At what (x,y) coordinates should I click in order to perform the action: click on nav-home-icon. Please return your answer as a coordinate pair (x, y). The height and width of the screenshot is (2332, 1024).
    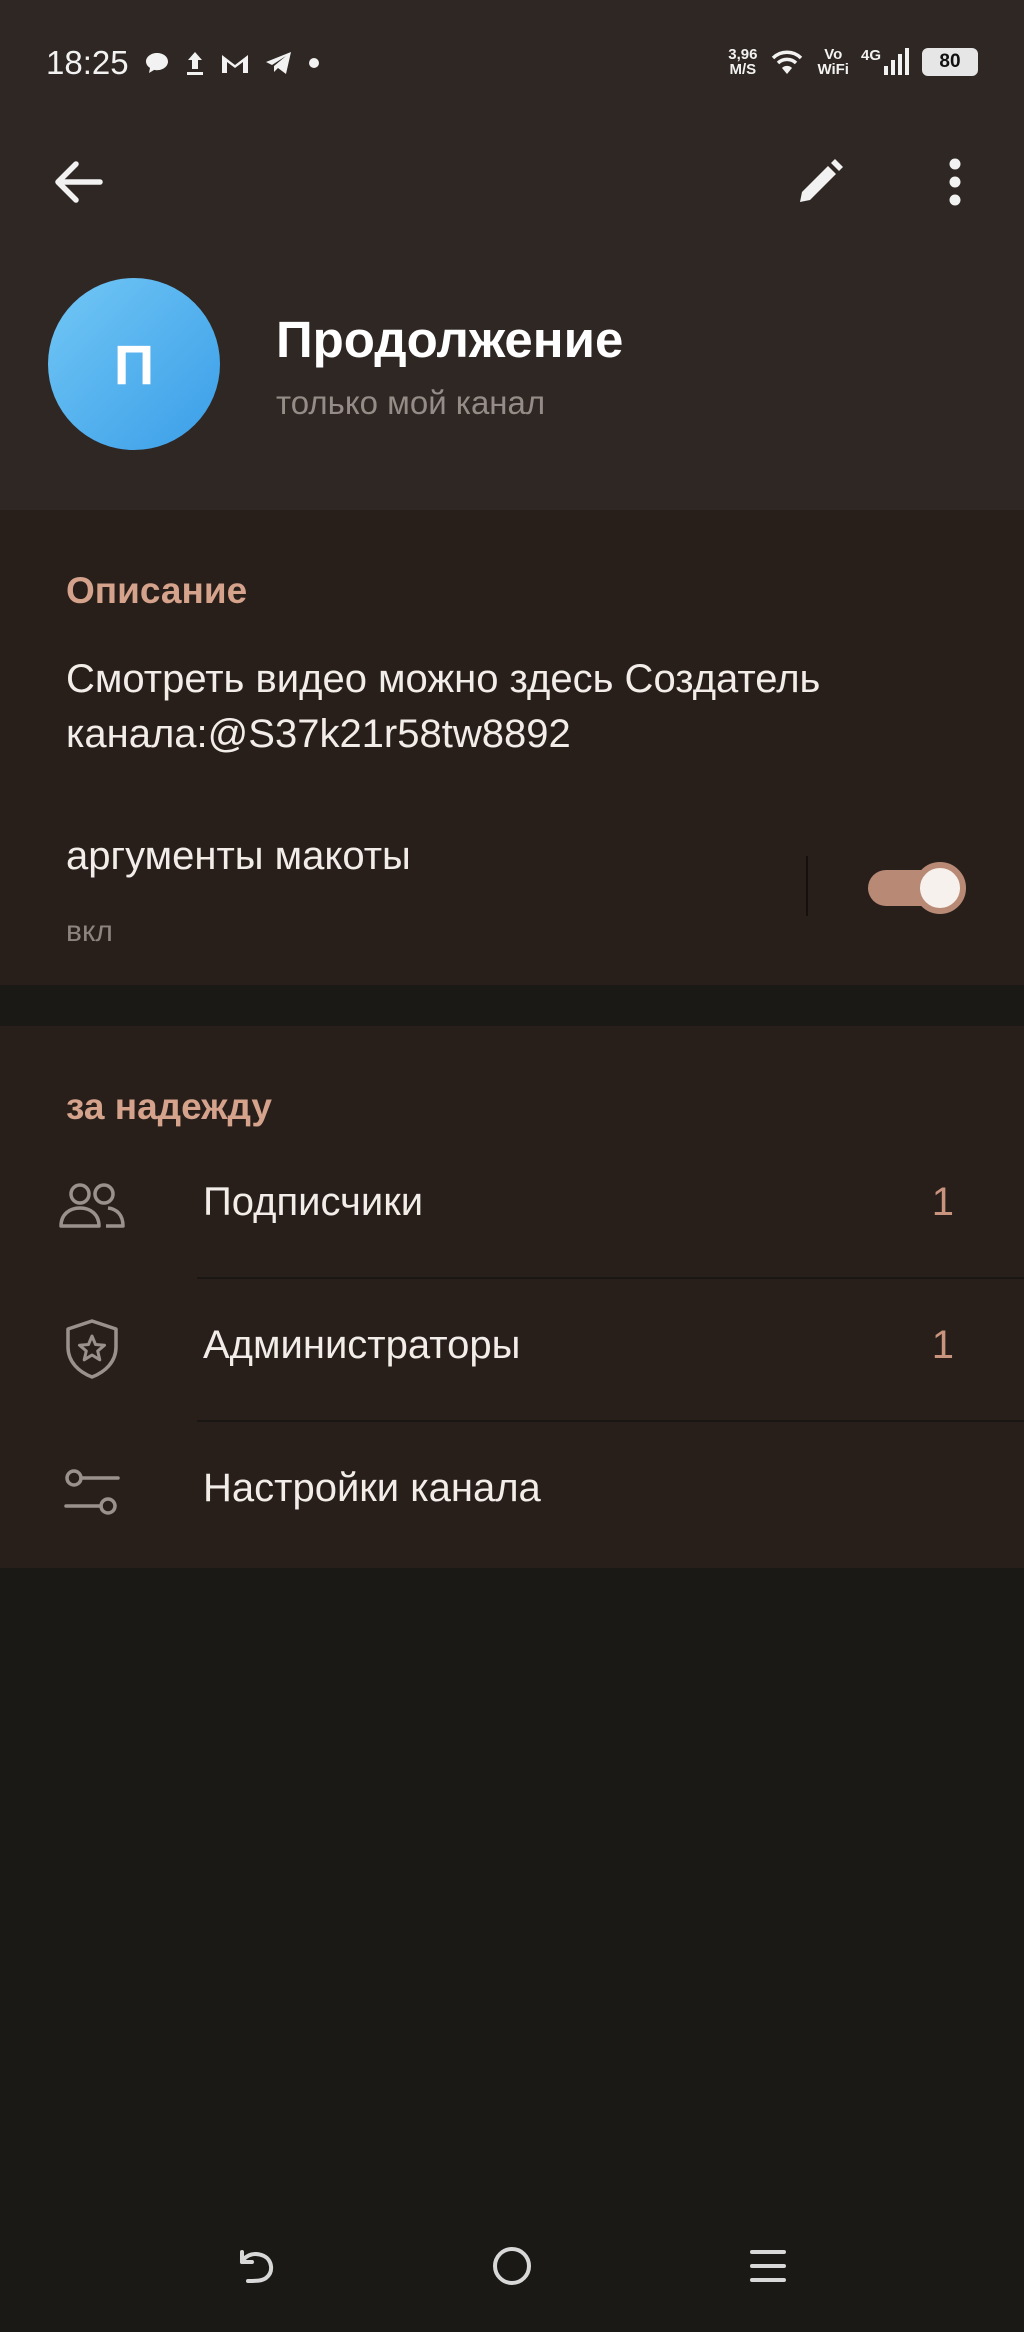
    Looking at the image, I should click on (512, 2266).